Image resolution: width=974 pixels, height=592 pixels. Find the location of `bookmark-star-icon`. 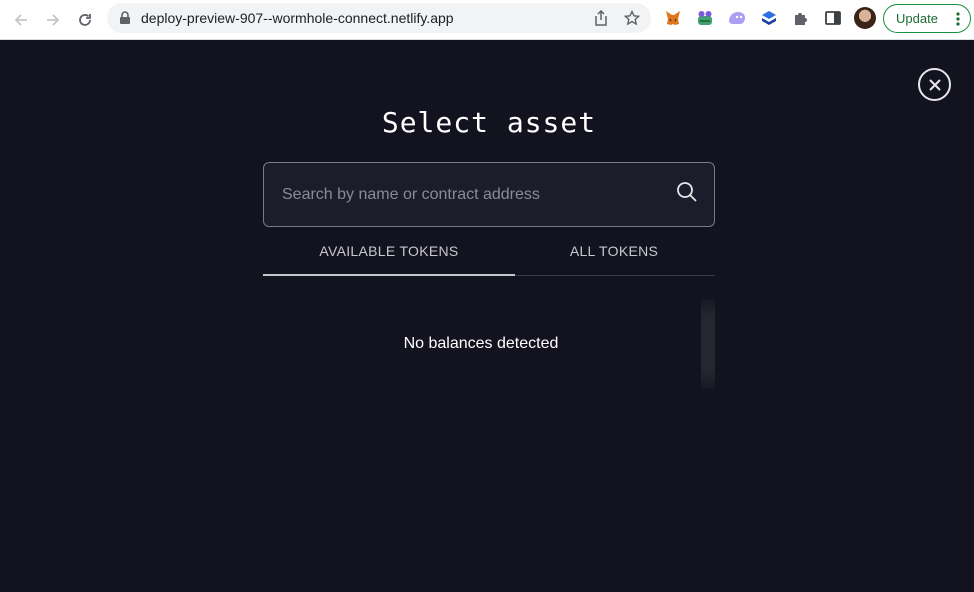

bookmark-star-icon is located at coordinates (632, 18).